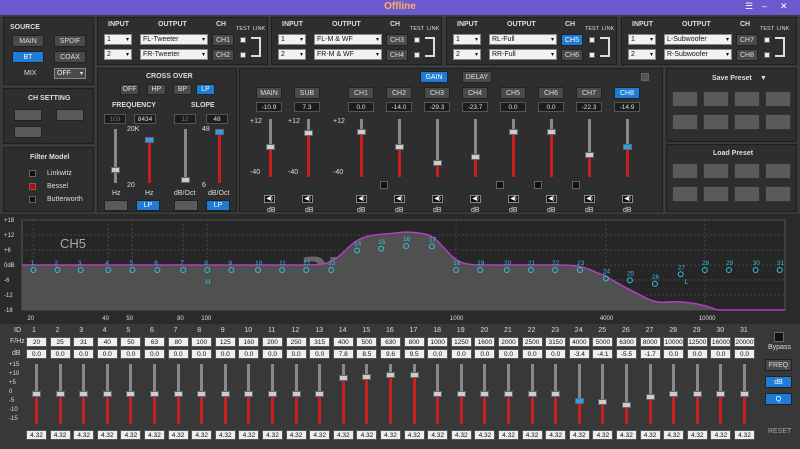 This screenshot has width=800, height=449. I want to click on band-freq-value: 200, so click(272, 342).